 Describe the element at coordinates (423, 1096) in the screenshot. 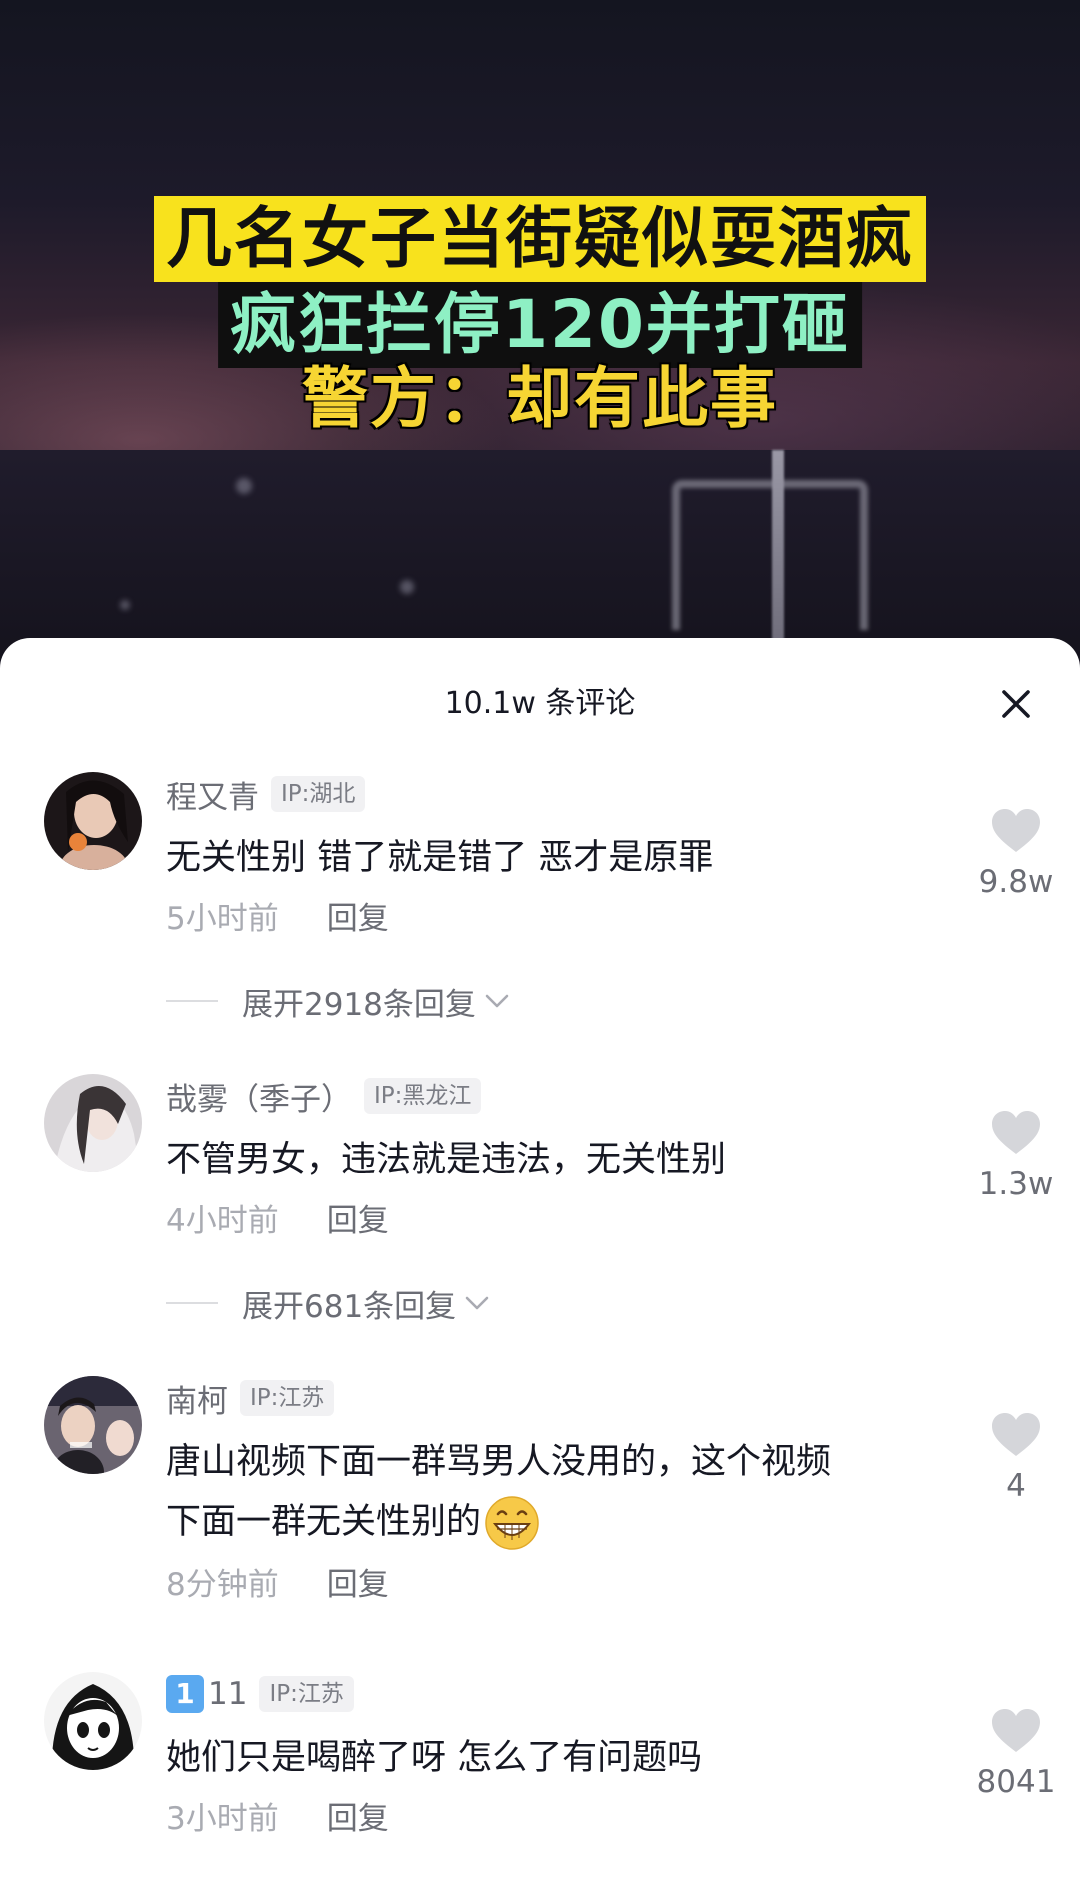

I see `ip-location-badge: IP:黑龙江` at that location.